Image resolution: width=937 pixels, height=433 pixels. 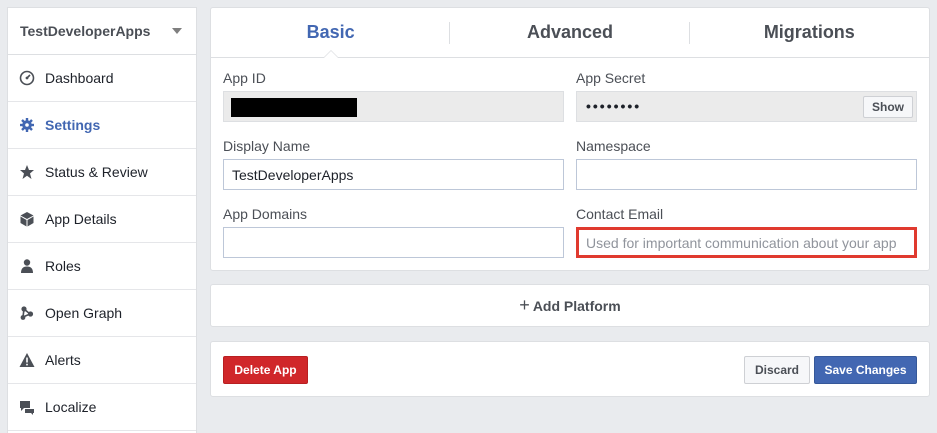 I want to click on actions-bar: Delete App Discard Save Changes, so click(x=570, y=369).